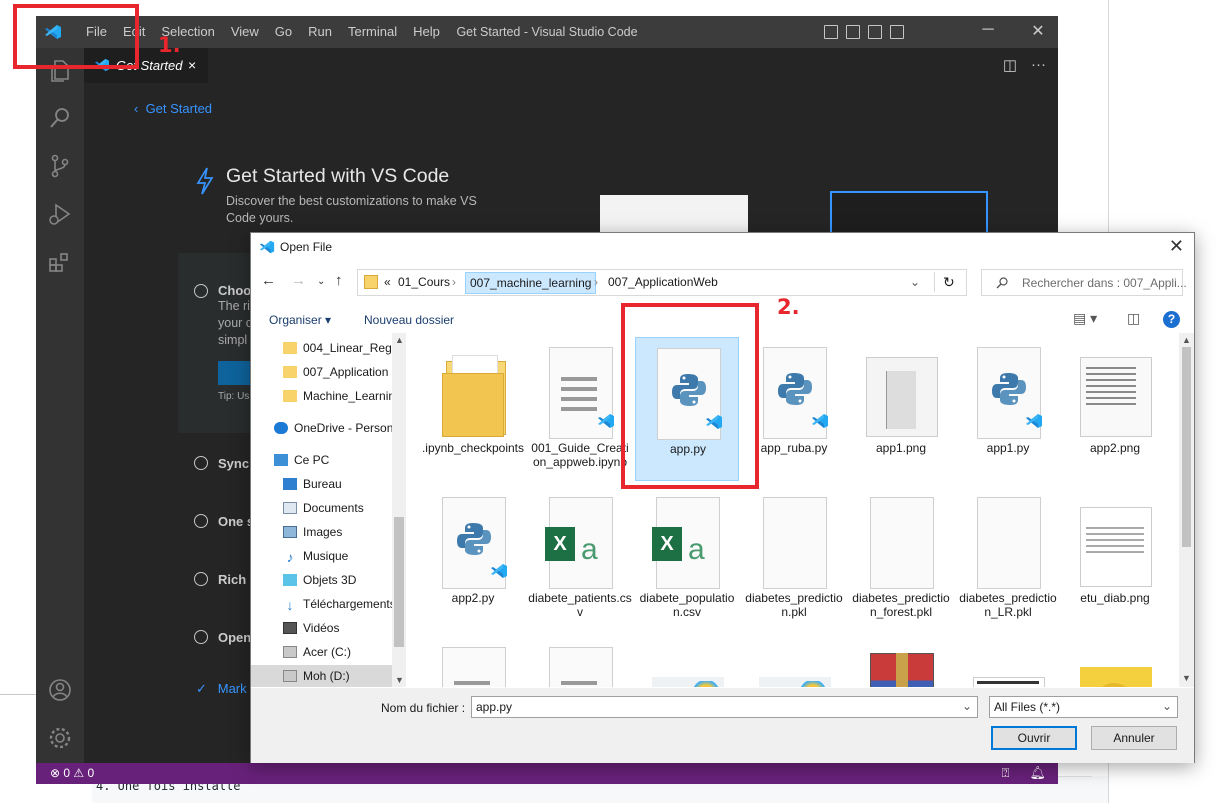 The height and width of the screenshot is (803, 1227). What do you see at coordinates (320, 32) in the screenshot?
I see `menu-run: Run` at bounding box center [320, 32].